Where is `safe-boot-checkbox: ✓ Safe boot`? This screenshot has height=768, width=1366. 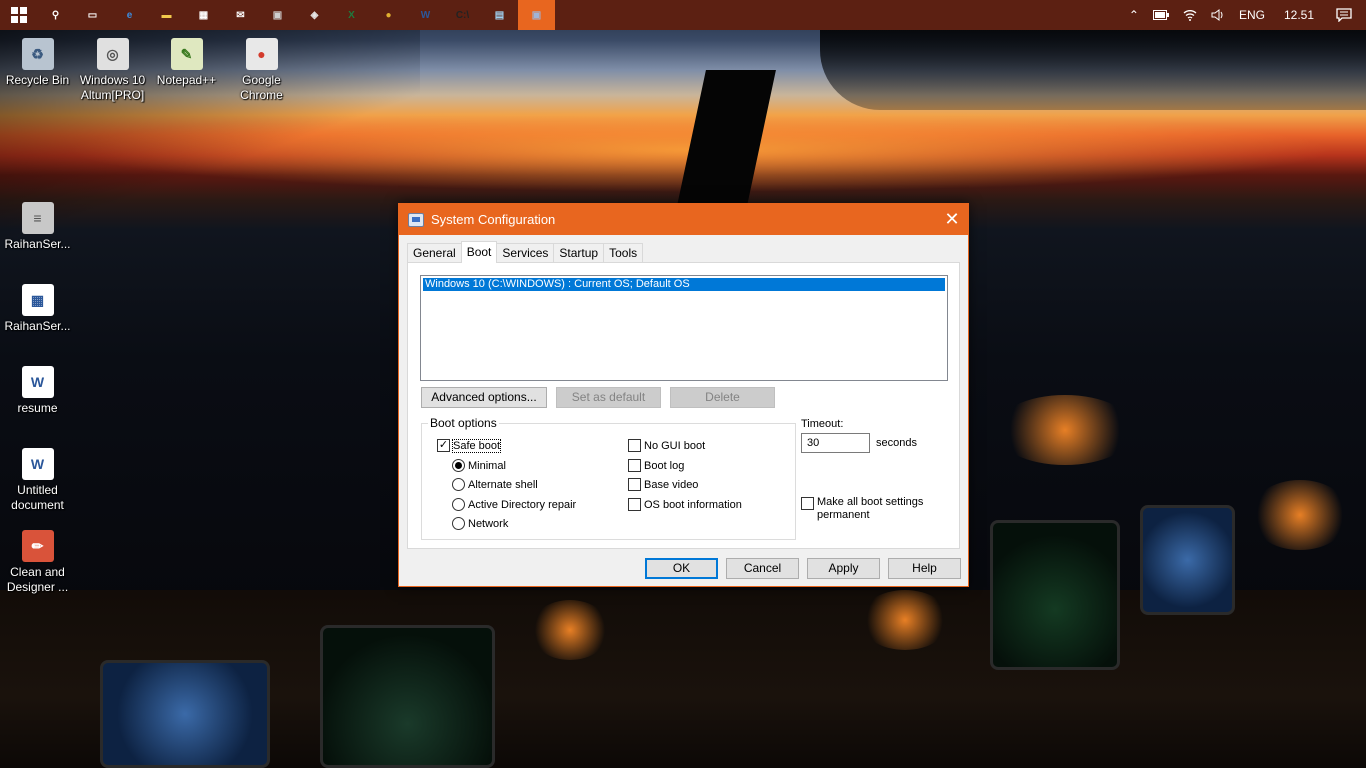
safe-boot-checkbox: ✓ Safe boot is located at coordinates (469, 445).